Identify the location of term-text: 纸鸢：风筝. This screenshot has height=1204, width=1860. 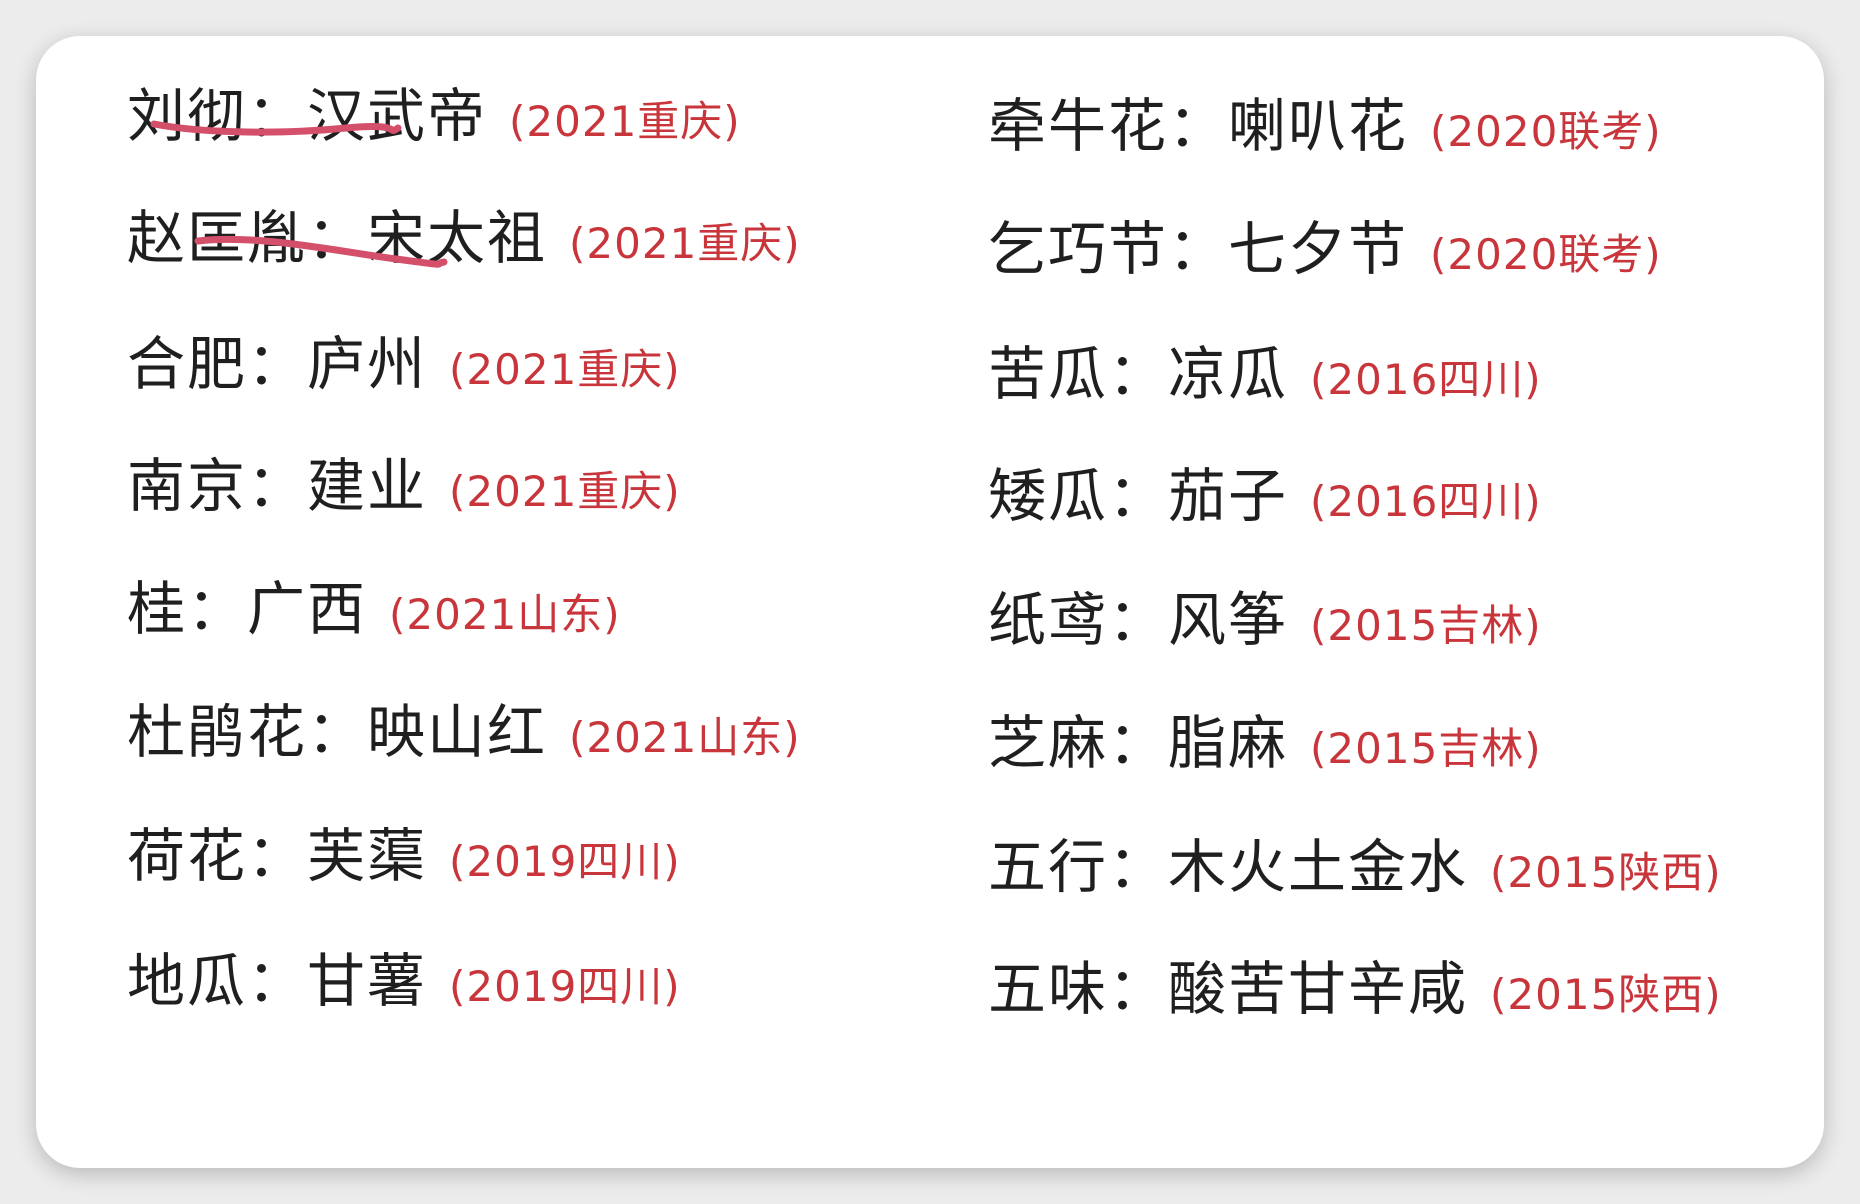
(1138, 620).